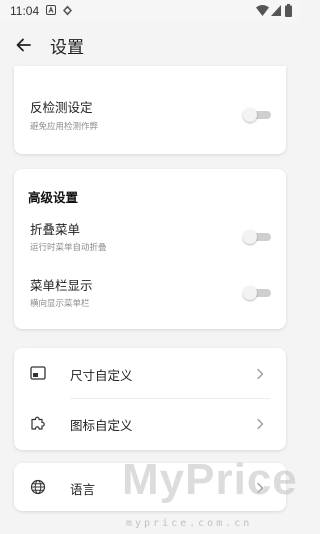 Image resolution: width=320 pixels, height=534 pixels. I want to click on menubar-display-label: 菜单栏显示, so click(61, 285).